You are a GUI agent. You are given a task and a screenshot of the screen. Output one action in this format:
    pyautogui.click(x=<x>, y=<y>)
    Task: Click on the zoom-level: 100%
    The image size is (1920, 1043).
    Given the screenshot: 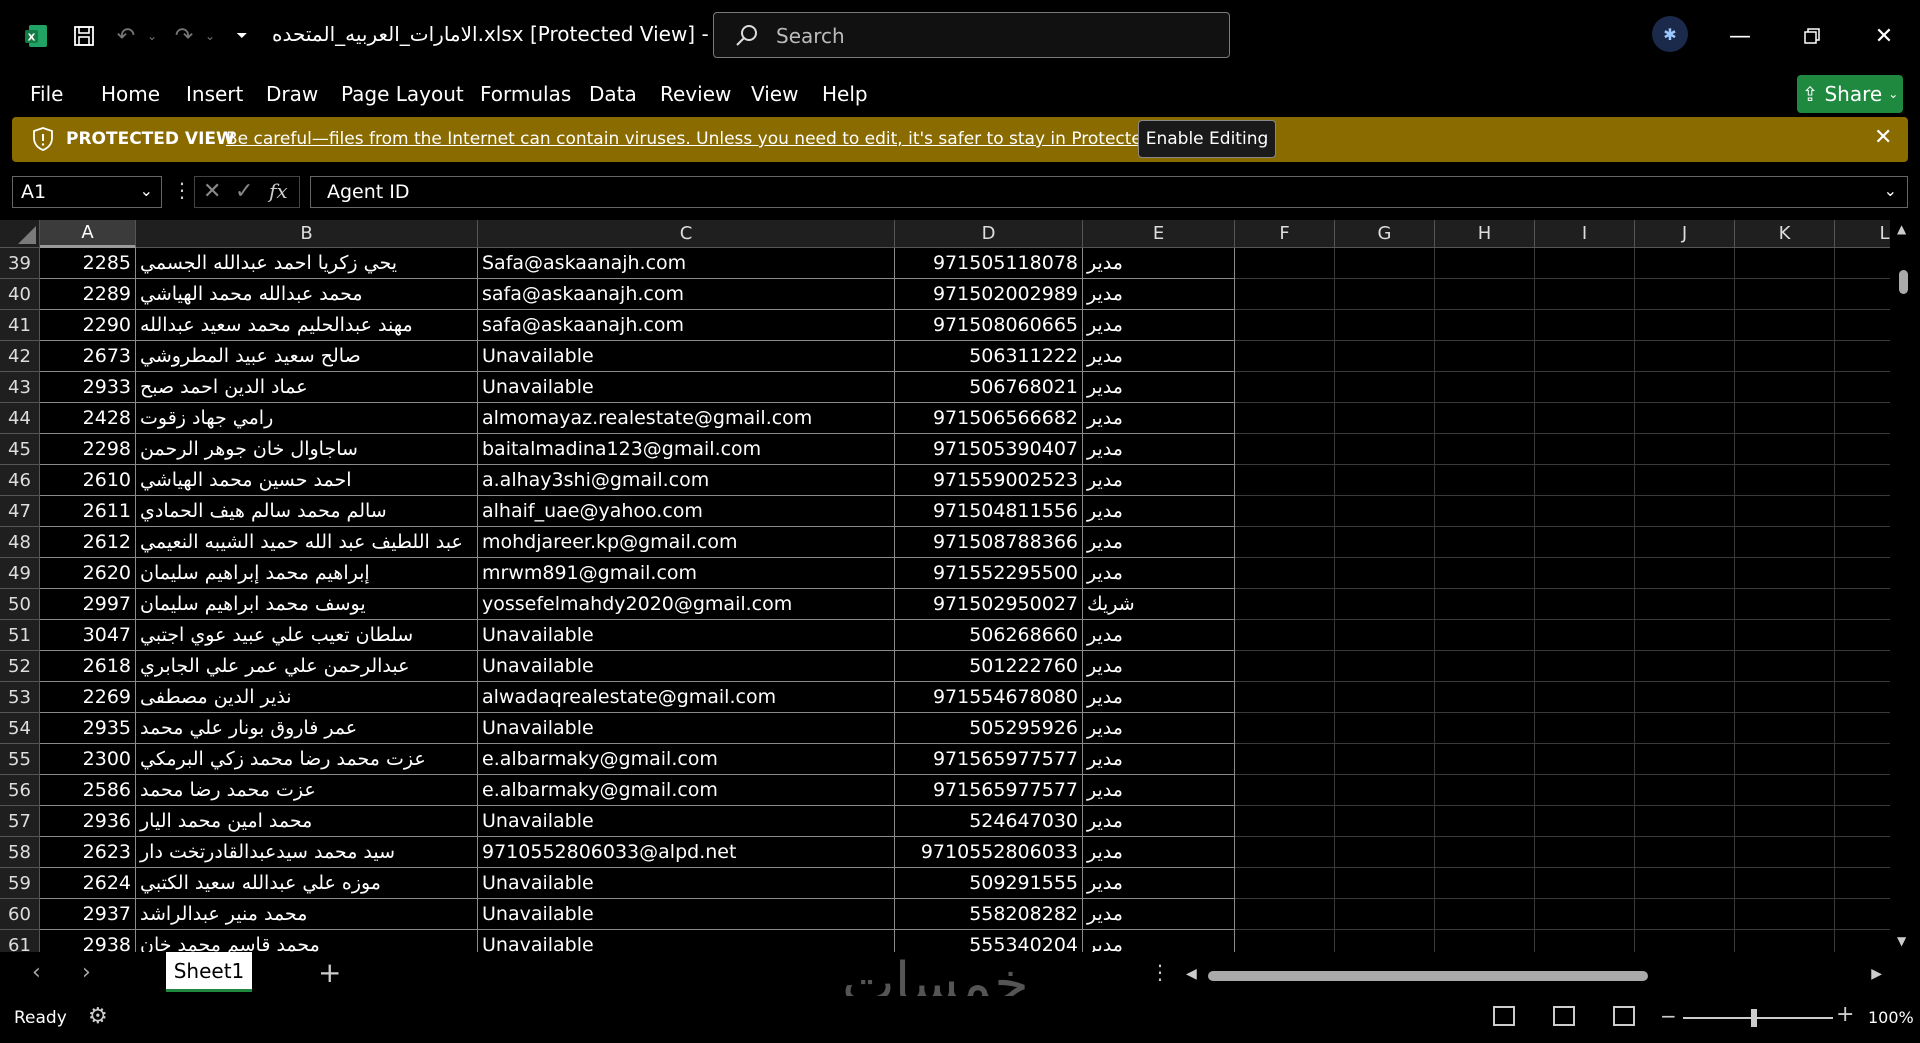 What is the action you would take?
    pyautogui.click(x=1891, y=1017)
    